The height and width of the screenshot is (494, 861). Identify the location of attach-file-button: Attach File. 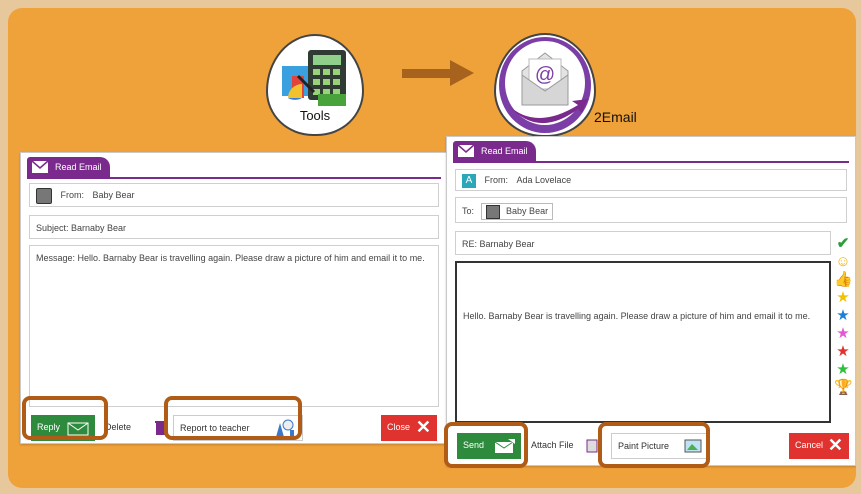
(565, 446).